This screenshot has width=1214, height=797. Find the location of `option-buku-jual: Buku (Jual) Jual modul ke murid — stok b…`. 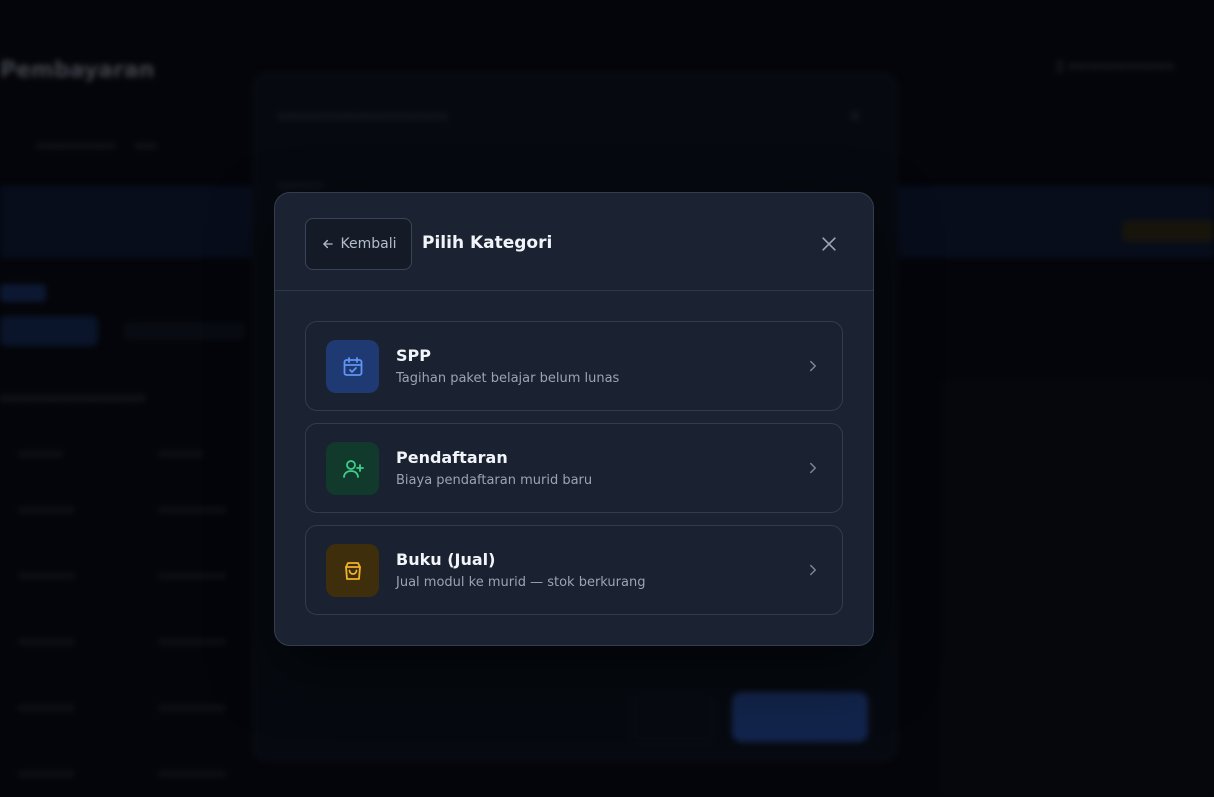

option-buku-jual: Buku (Jual) Jual modul ke murid — stok b… is located at coordinates (574, 570).